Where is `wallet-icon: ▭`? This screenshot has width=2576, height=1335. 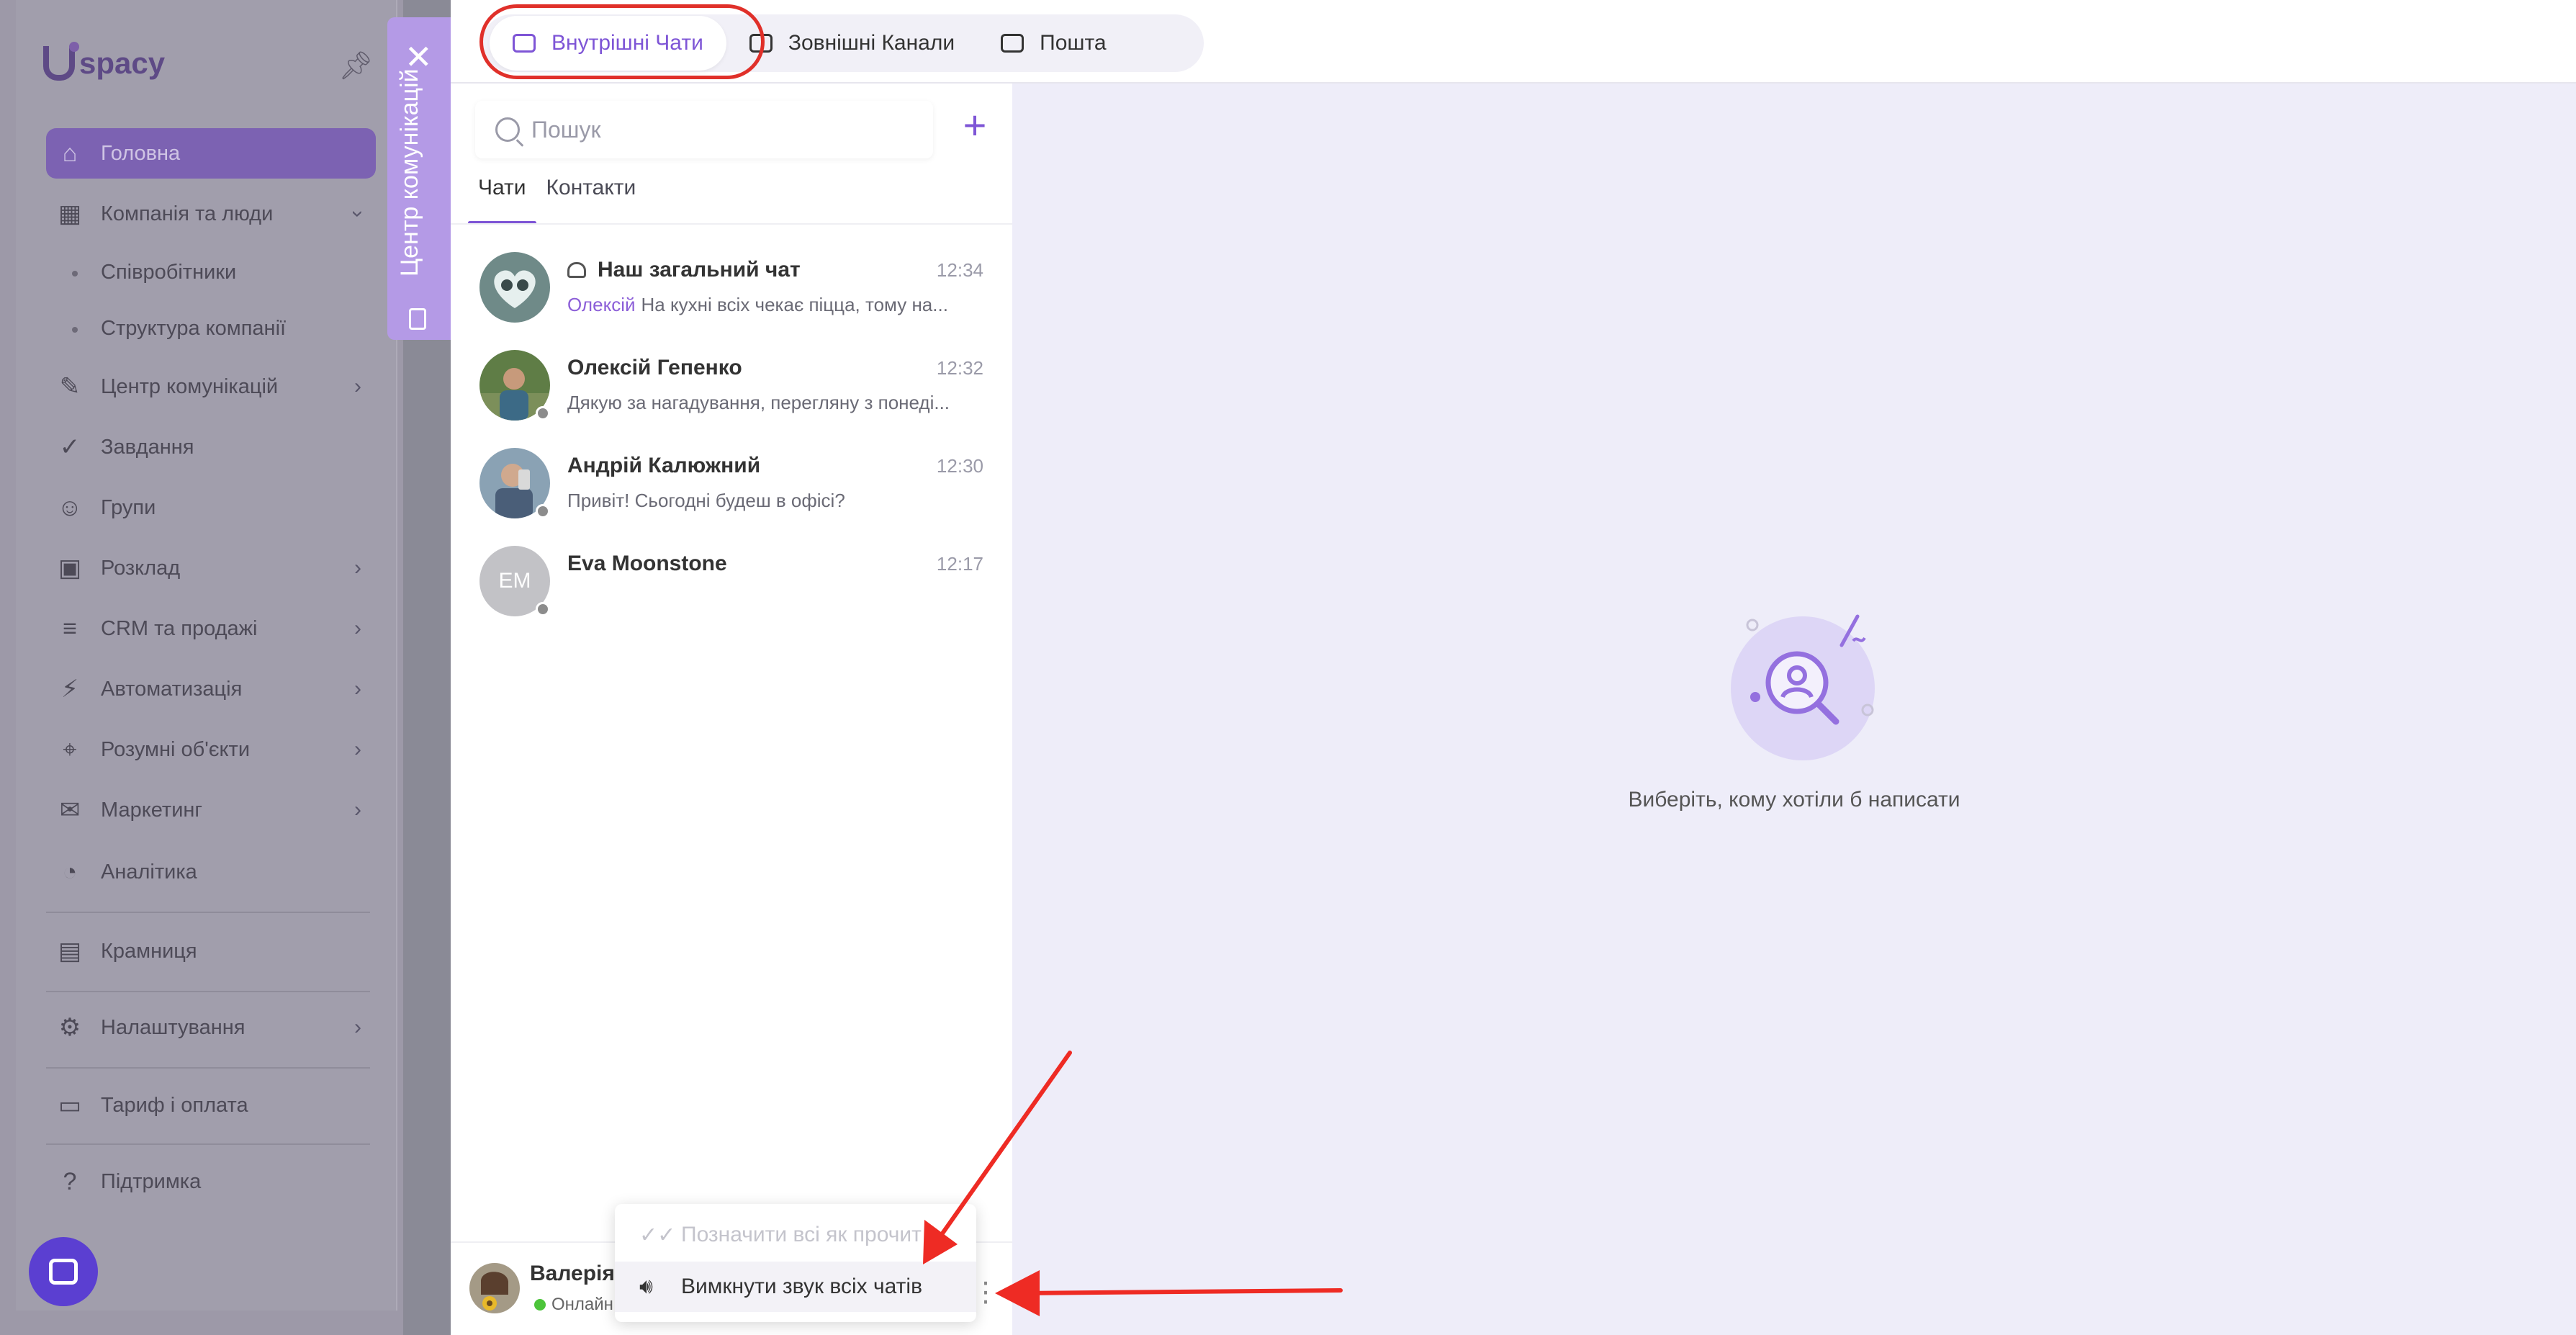
wallet-icon: ▭ is located at coordinates (70, 1106).